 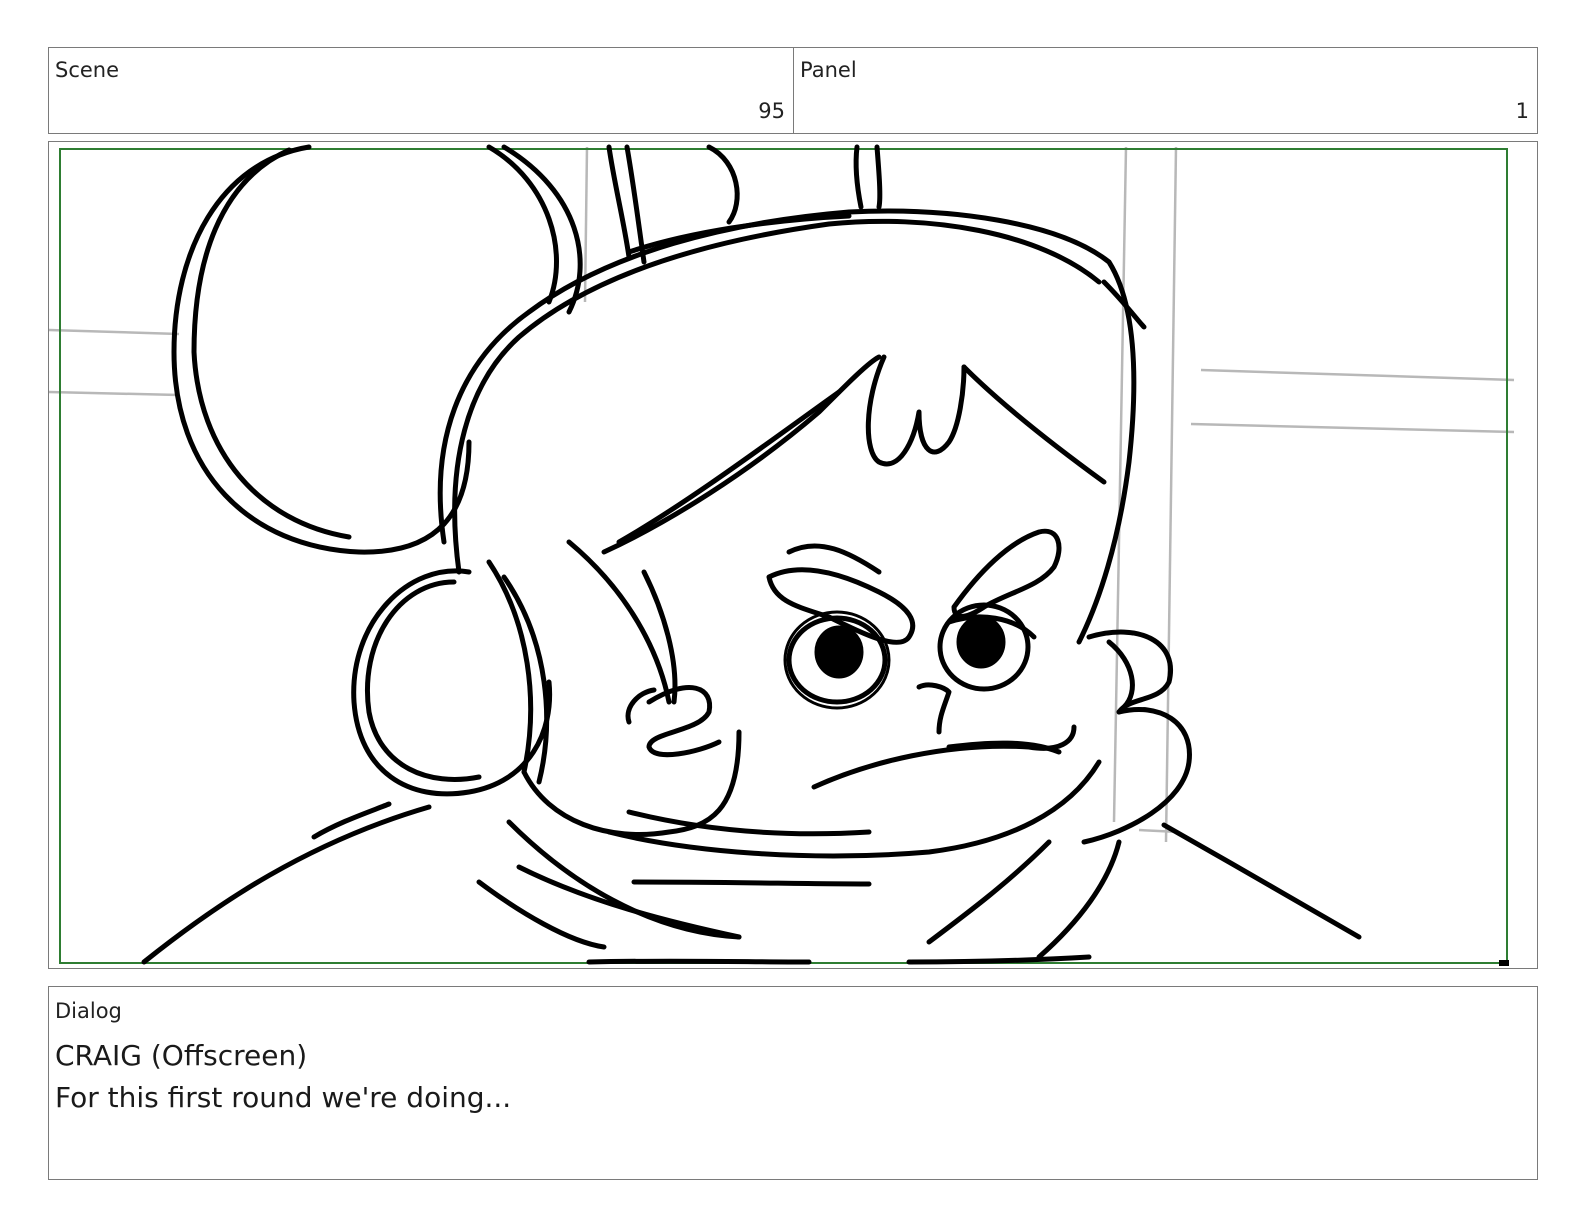 I want to click on scene-panel-header: Scene 95 Panel 1, so click(x=793, y=90).